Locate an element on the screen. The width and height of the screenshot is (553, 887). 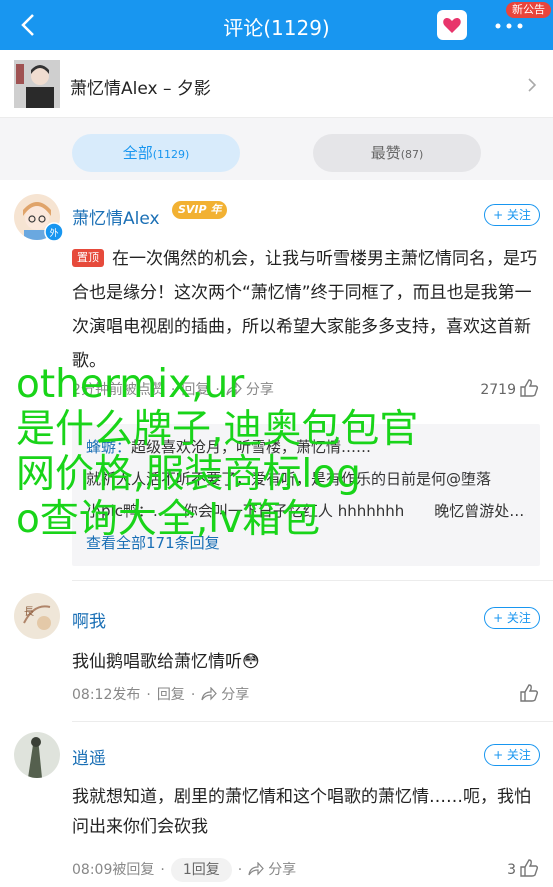
vip-badge: SVIP 年 is located at coordinates (200, 210).